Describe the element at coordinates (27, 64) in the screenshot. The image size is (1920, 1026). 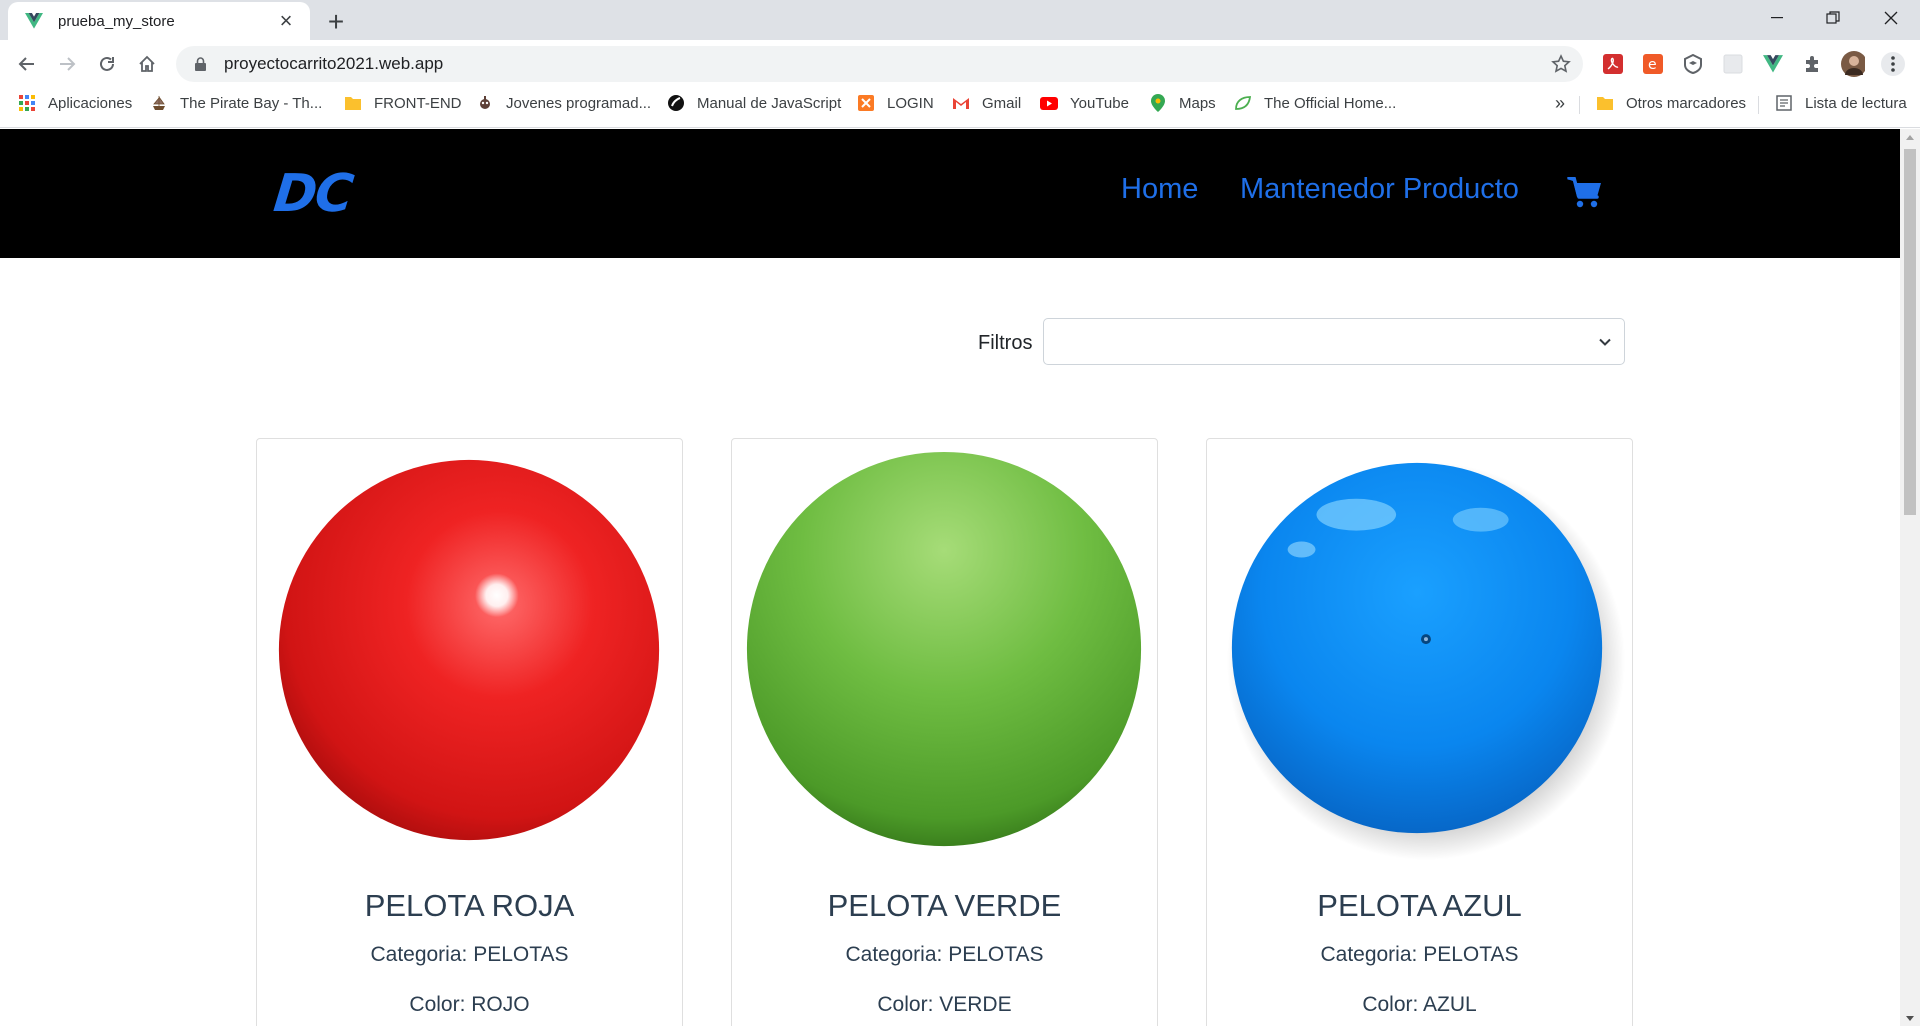
I see `back-icon` at that location.